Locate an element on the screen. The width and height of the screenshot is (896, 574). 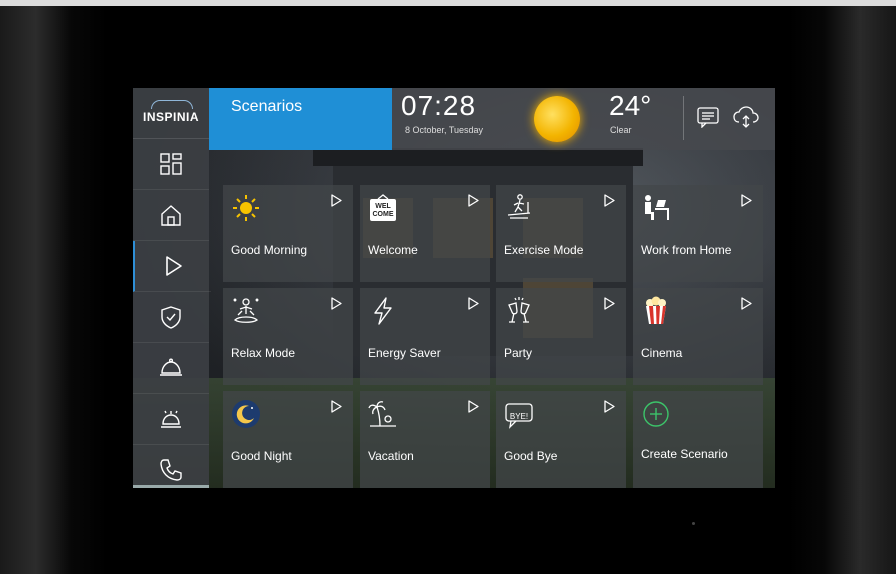
sidebar-item-room-service is located at coordinates (171, 368).